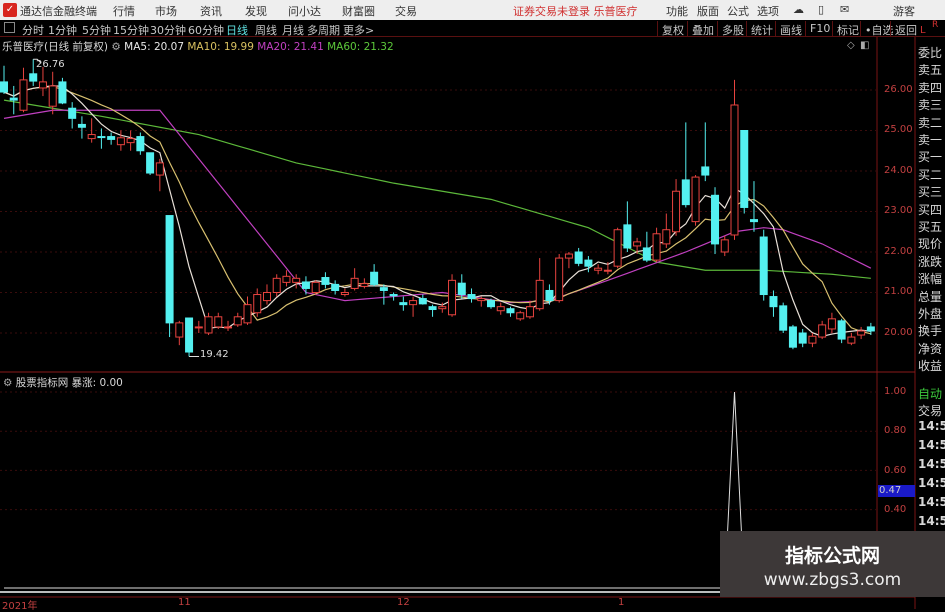  I want to click on indicator-tick: 0.40, so click(895, 509).